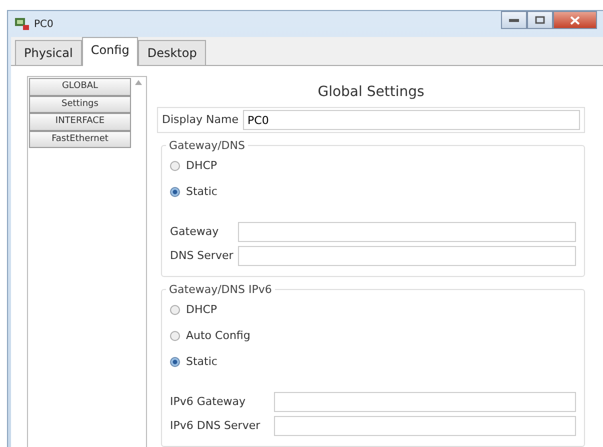  What do you see at coordinates (48, 52) in the screenshot?
I see `tab: Physical` at bounding box center [48, 52].